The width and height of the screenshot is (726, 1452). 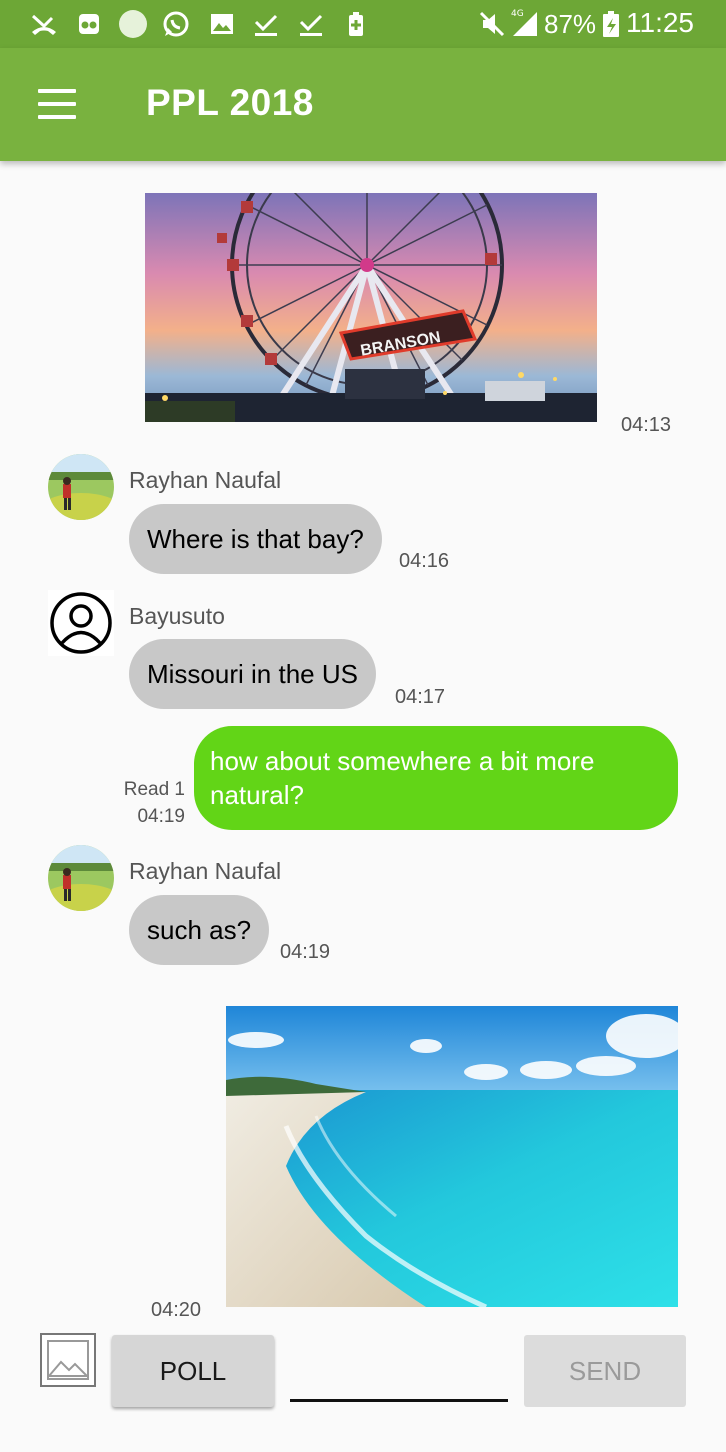 What do you see at coordinates (492, 24) in the screenshot?
I see `mute-icon` at bounding box center [492, 24].